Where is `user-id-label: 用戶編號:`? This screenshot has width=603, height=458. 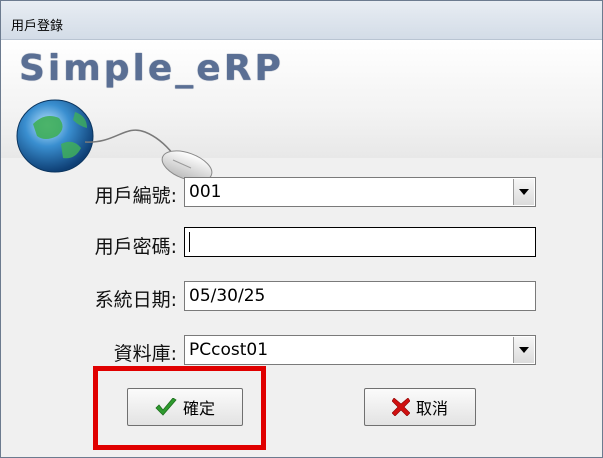
user-id-label: 用戶編號: is located at coordinates (135, 196).